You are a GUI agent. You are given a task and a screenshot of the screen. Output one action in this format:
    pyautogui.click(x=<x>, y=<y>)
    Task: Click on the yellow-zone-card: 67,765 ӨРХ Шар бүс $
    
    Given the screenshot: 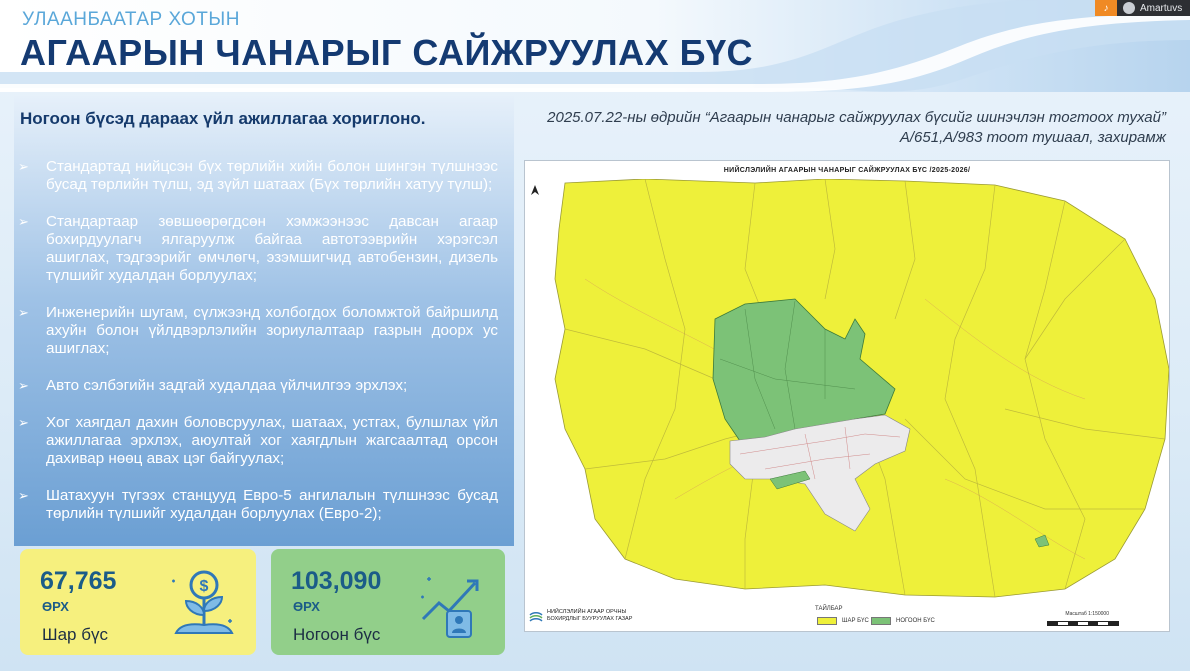 What is the action you would take?
    pyautogui.click(x=138, y=602)
    